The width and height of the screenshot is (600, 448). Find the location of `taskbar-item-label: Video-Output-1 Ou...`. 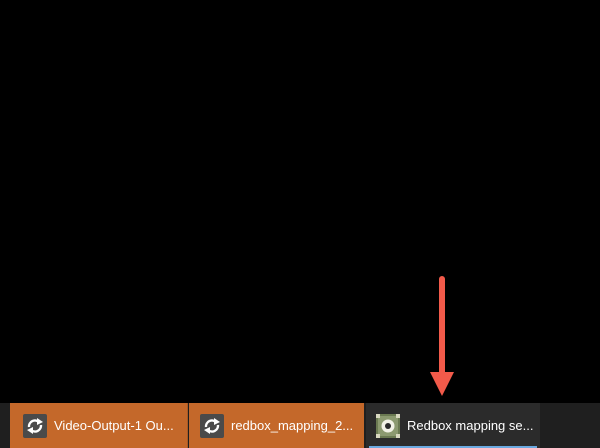

taskbar-item-label: Video-Output-1 Ou... is located at coordinates (114, 425).